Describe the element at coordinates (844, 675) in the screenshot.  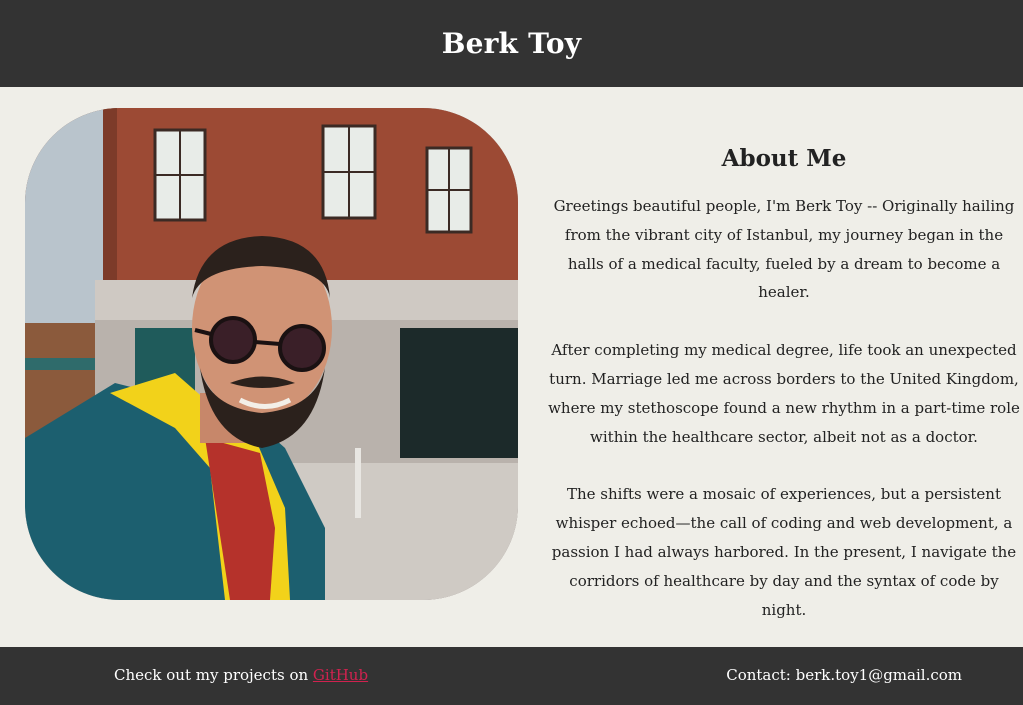
I see `contact-email: Contact: berk.toy1@gmail.com` at that location.